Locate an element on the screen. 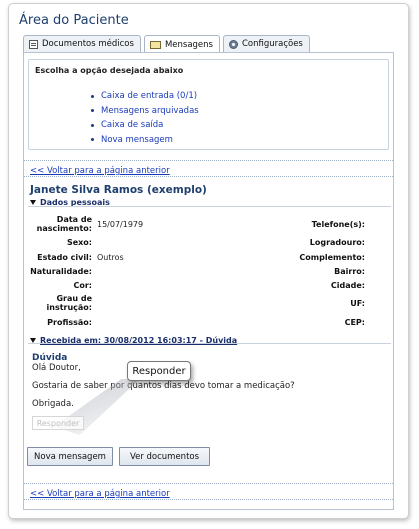  options-legend: Escolha a opção desejada abaixo is located at coordinates (109, 70).